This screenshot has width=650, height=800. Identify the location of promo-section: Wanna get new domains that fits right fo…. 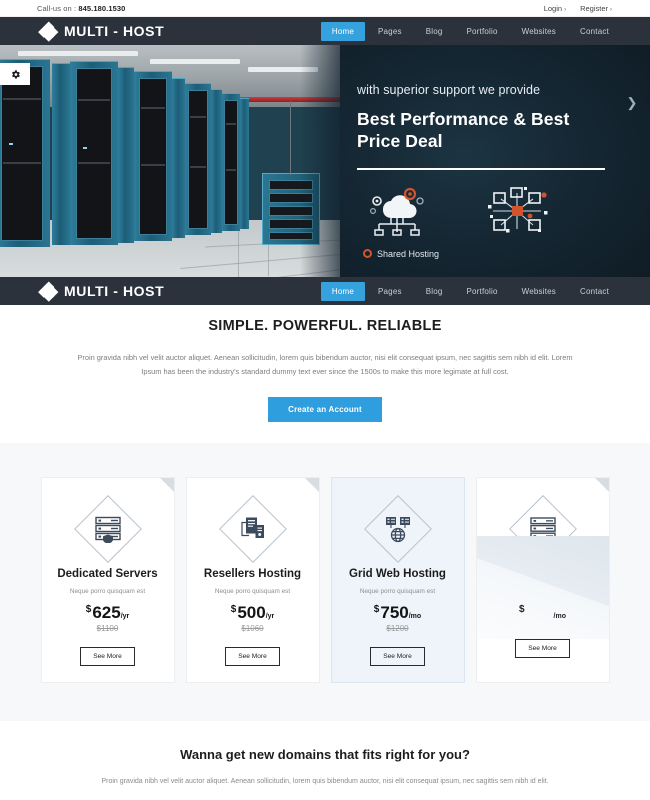
(325, 755).